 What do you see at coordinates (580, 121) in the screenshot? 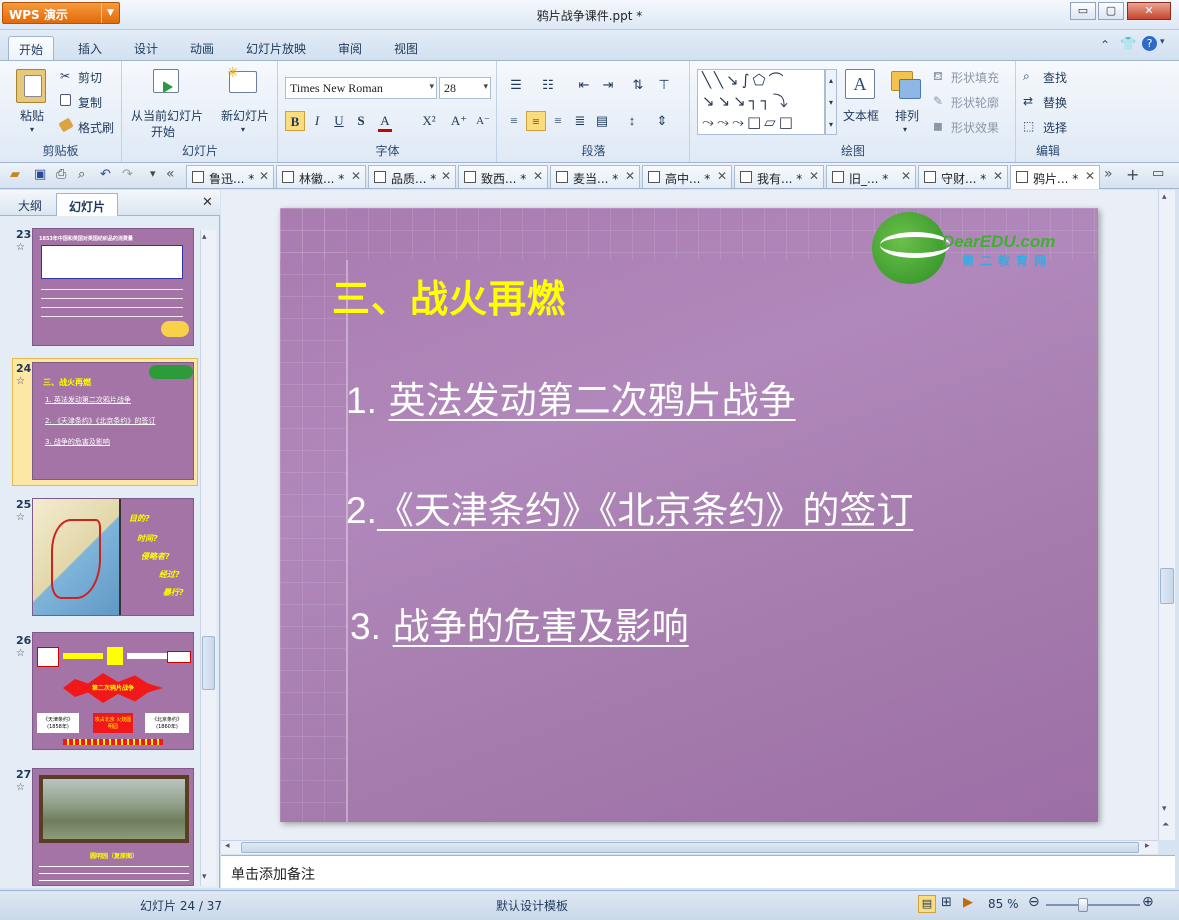
I see `justify-icon: ≣` at bounding box center [580, 121].